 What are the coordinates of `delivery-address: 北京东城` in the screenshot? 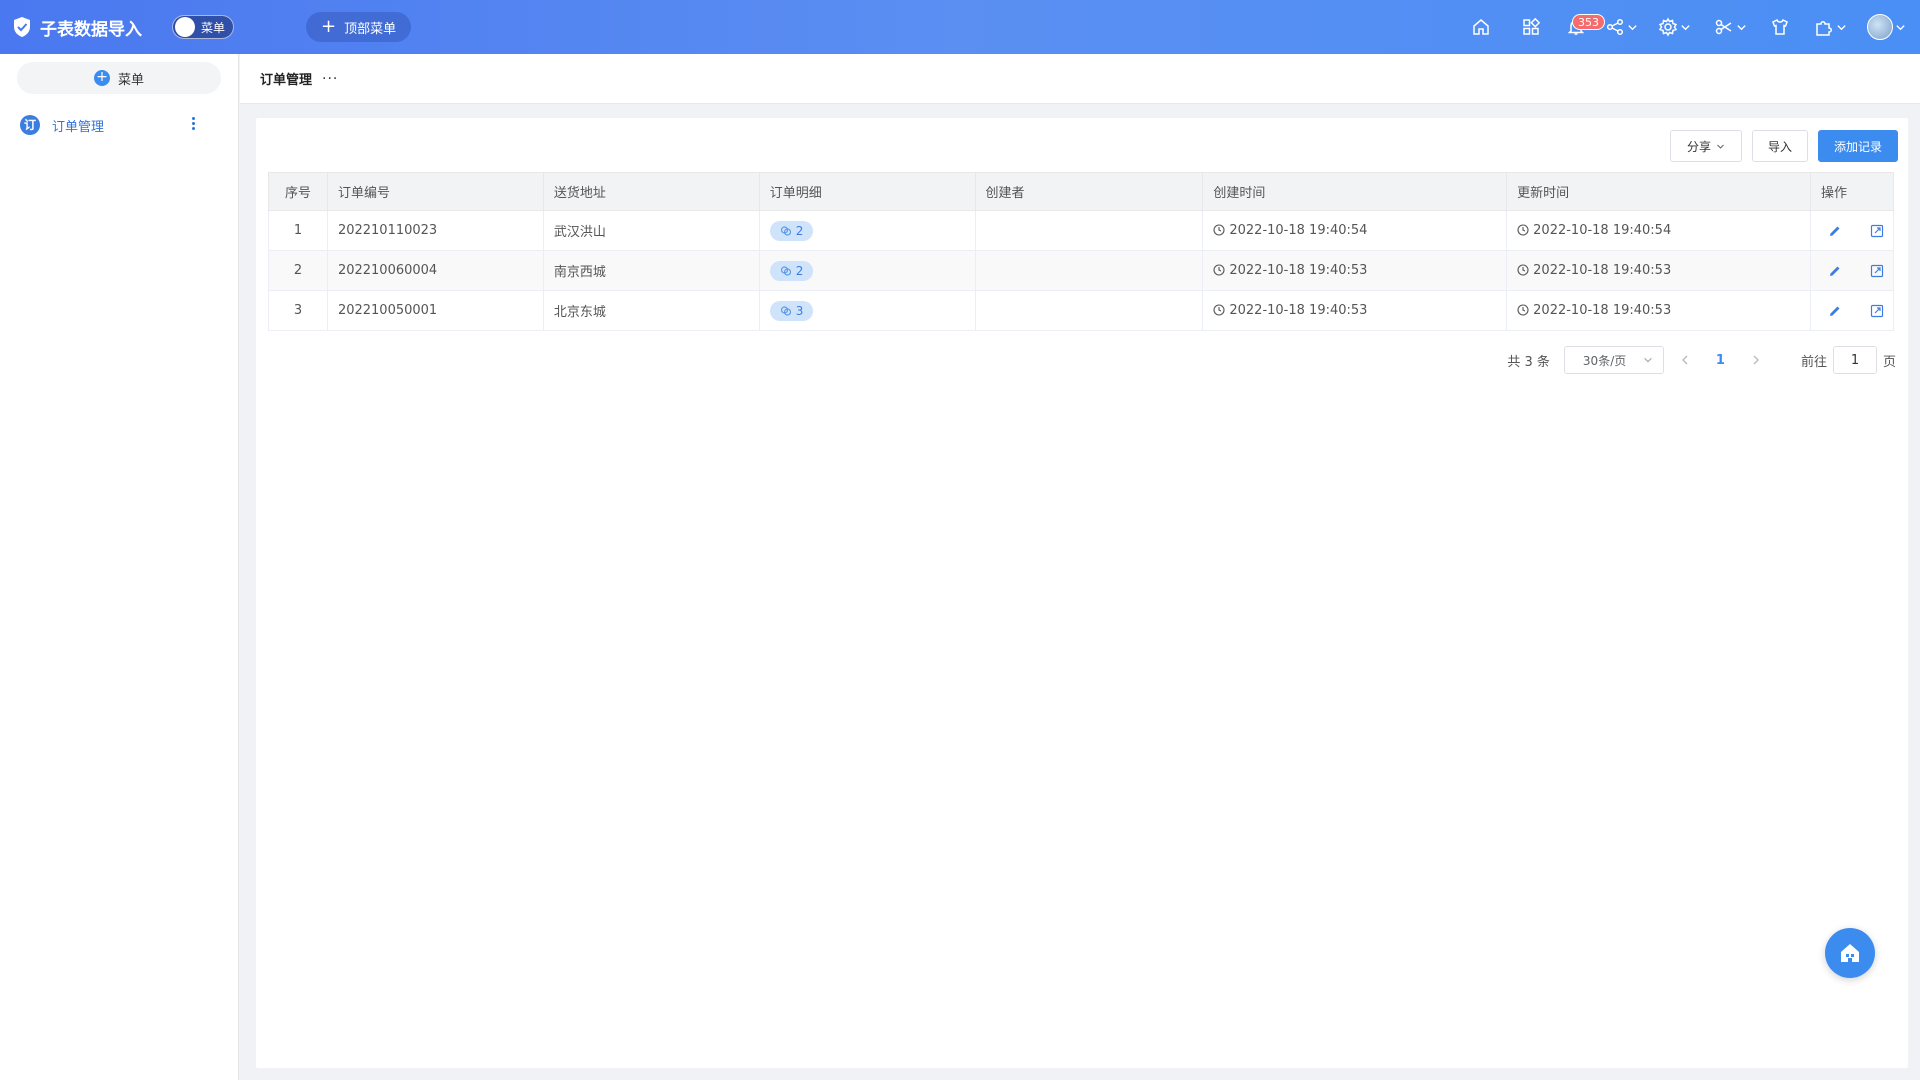 It's located at (651, 310).